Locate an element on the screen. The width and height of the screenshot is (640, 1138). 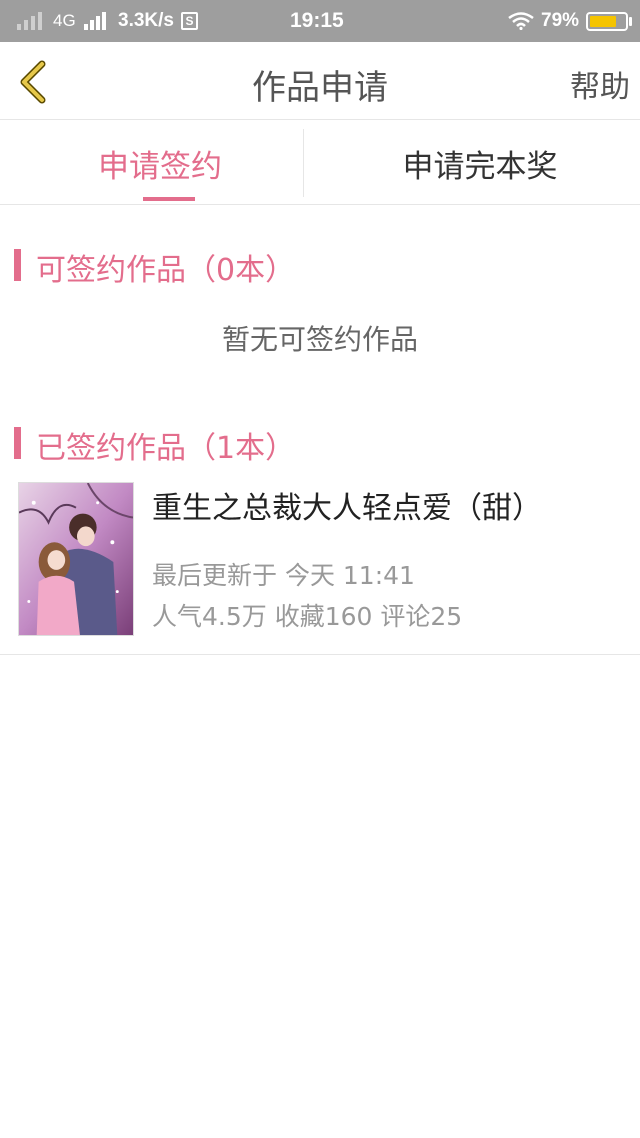
battery-icon is located at coordinates (607, 21).